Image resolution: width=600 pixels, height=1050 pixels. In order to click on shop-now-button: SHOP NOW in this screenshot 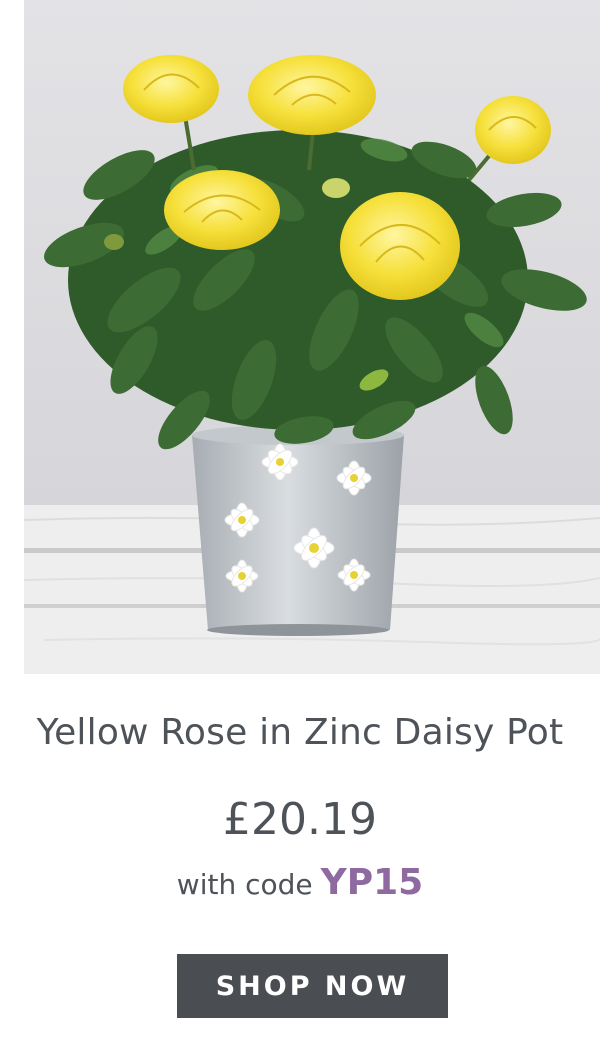, I will do `click(312, 986)`.